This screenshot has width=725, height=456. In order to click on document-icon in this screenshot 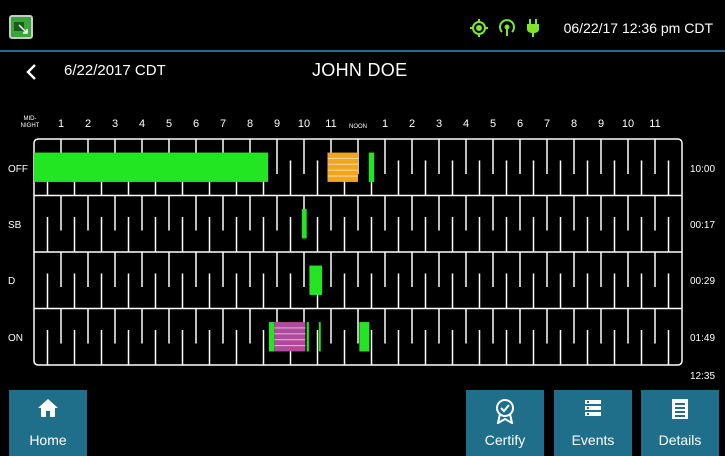, I will do `click(680, 409)`.